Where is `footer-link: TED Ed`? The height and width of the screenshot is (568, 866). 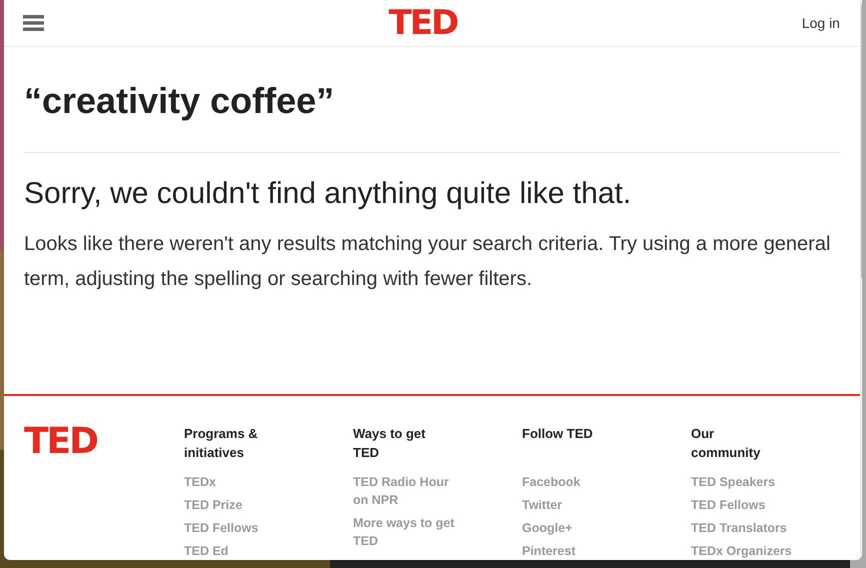
footer-link: TED Ed is located at coordinates (240, 551).